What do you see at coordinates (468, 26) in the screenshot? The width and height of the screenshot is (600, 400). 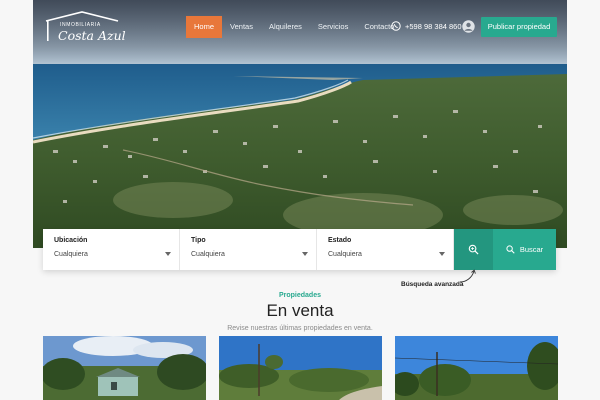 I see `user-icon` at bounding box center [468, 26].